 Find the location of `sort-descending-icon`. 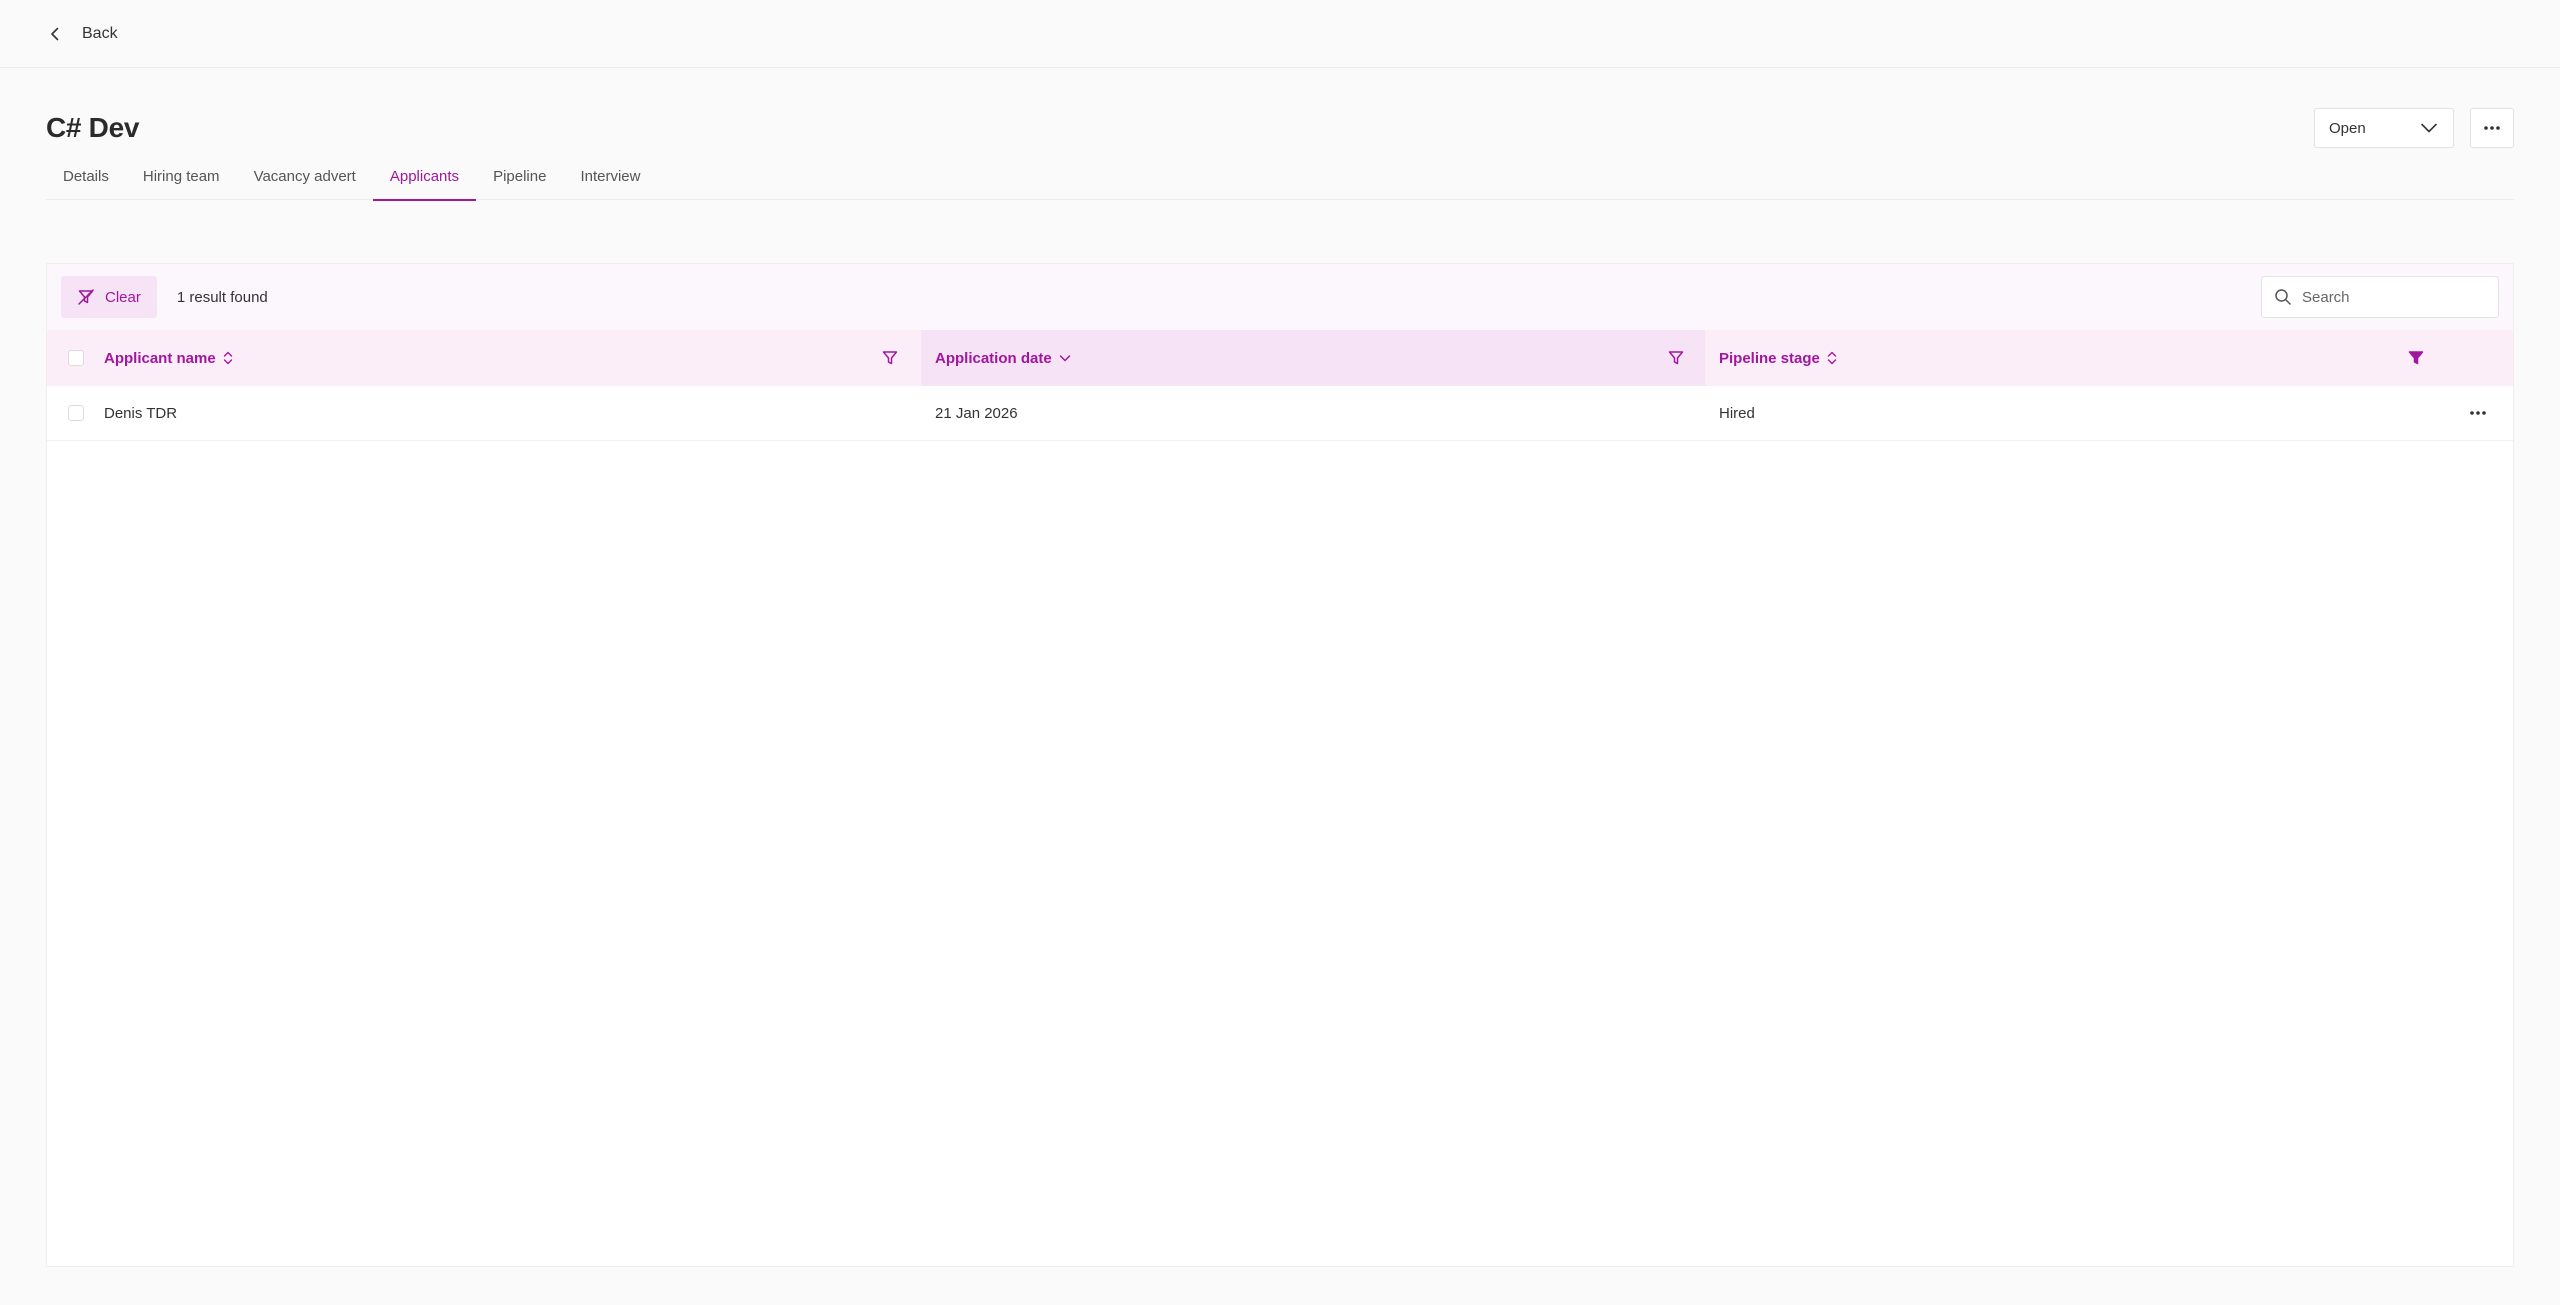

sort-descending-icon is located at coordinates (1064, 358).